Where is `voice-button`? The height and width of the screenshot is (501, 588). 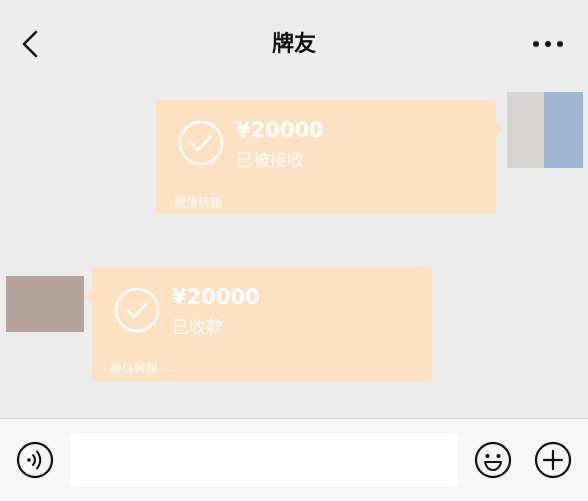
voice-button is located at coordinates (35, 460).